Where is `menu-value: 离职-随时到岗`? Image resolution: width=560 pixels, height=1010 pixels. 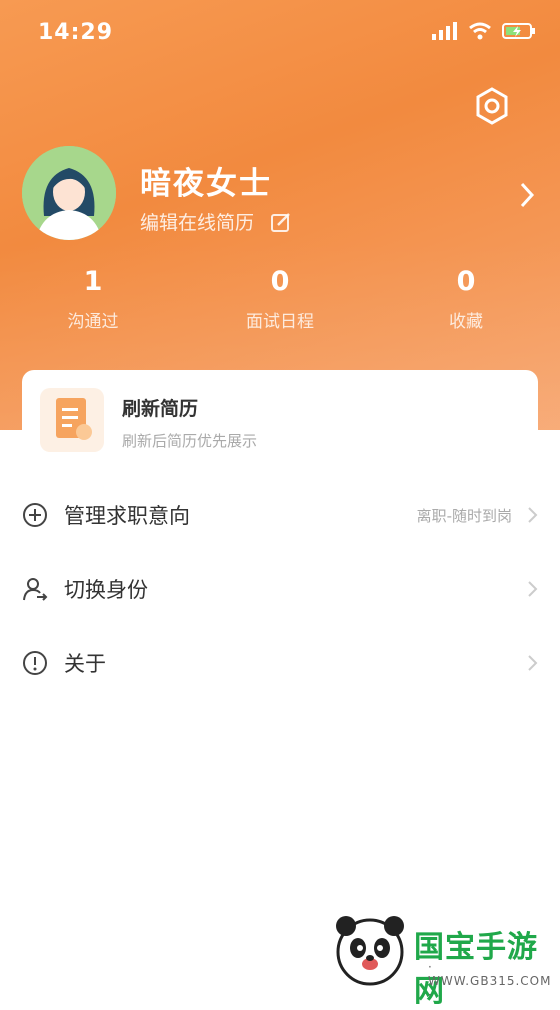
menu-value: 离职-随时到岗 is located at coordinates (464, 516).